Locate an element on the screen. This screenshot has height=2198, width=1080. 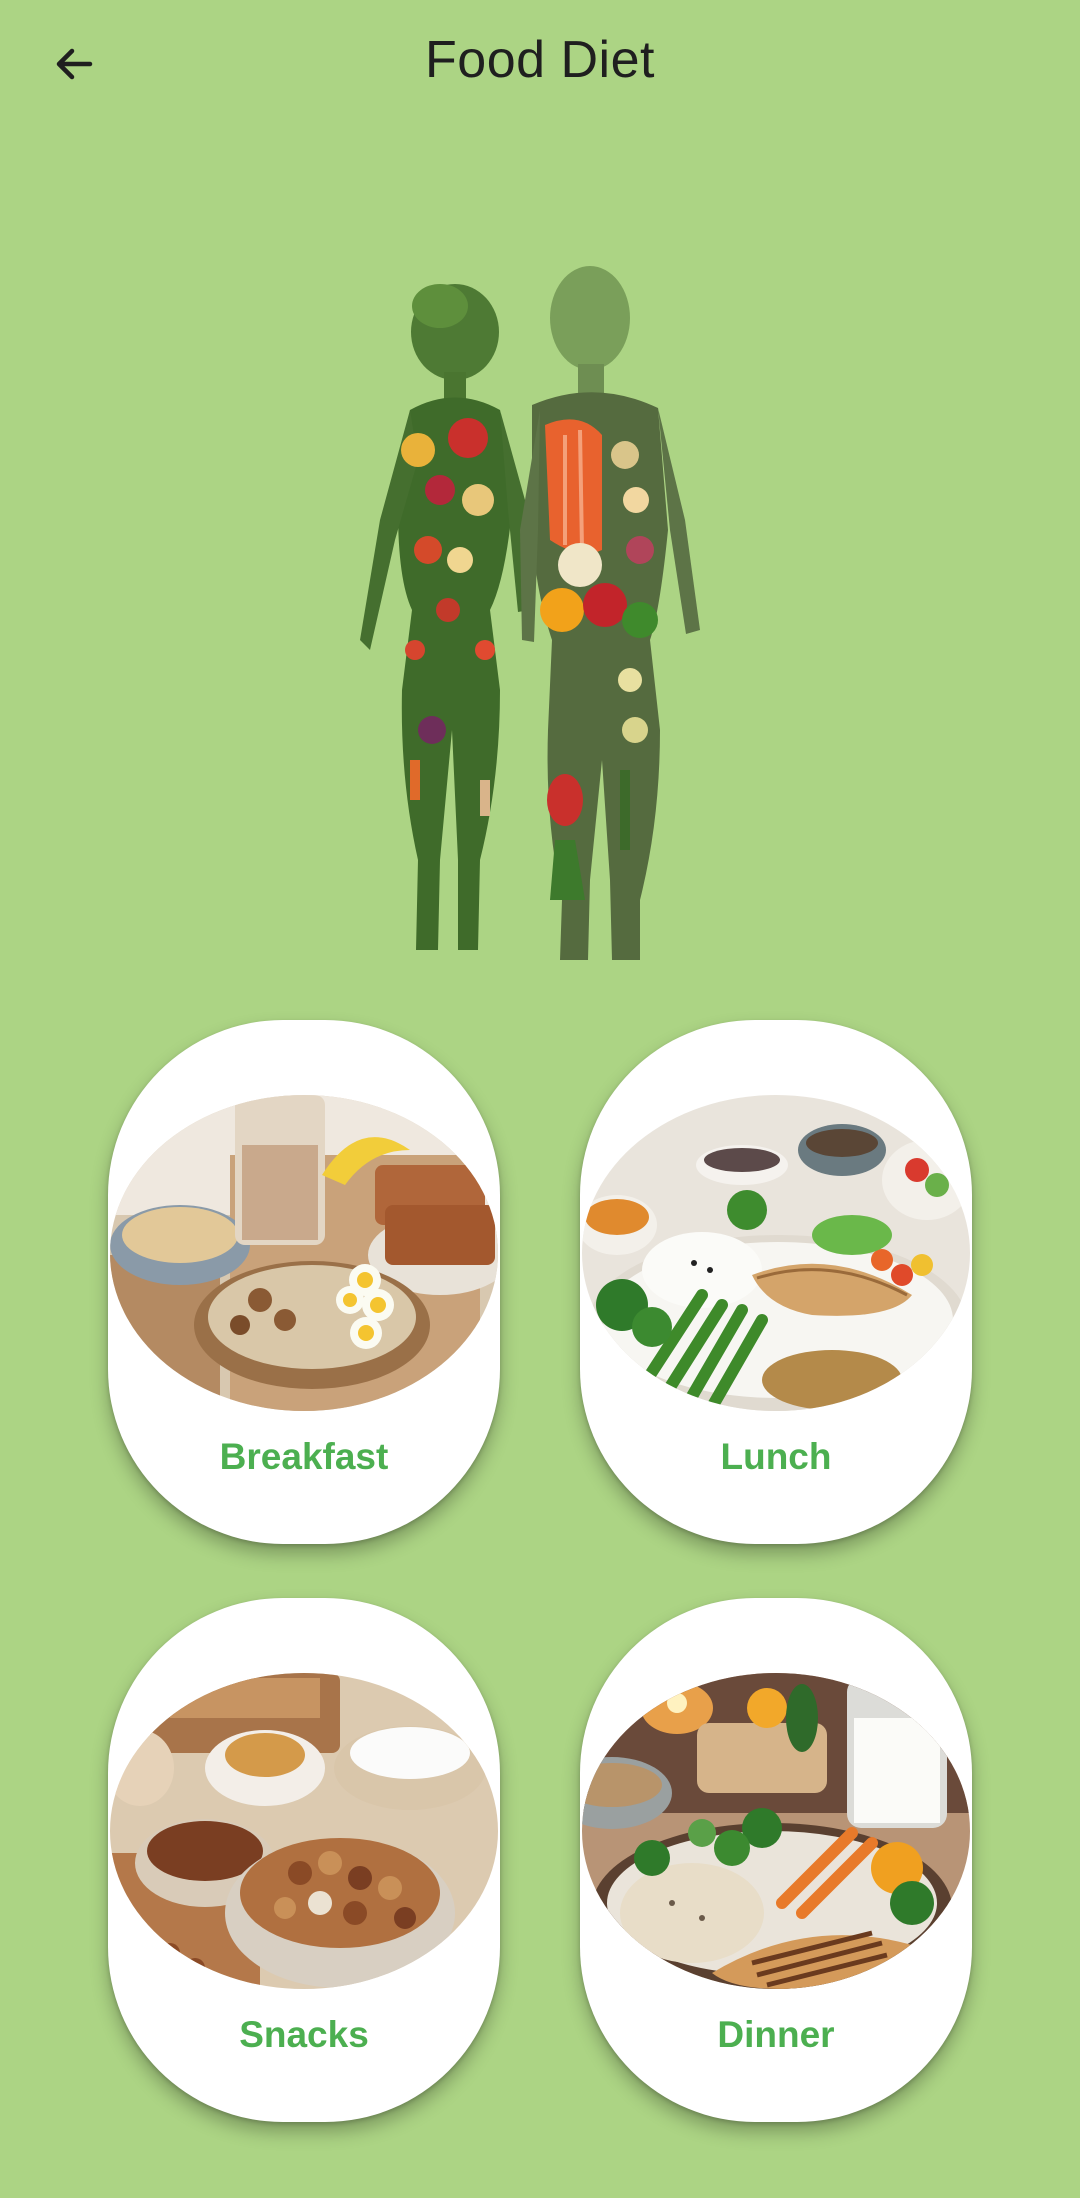
breakfast-label: Breakfast is located at coordinates (304, 1456).